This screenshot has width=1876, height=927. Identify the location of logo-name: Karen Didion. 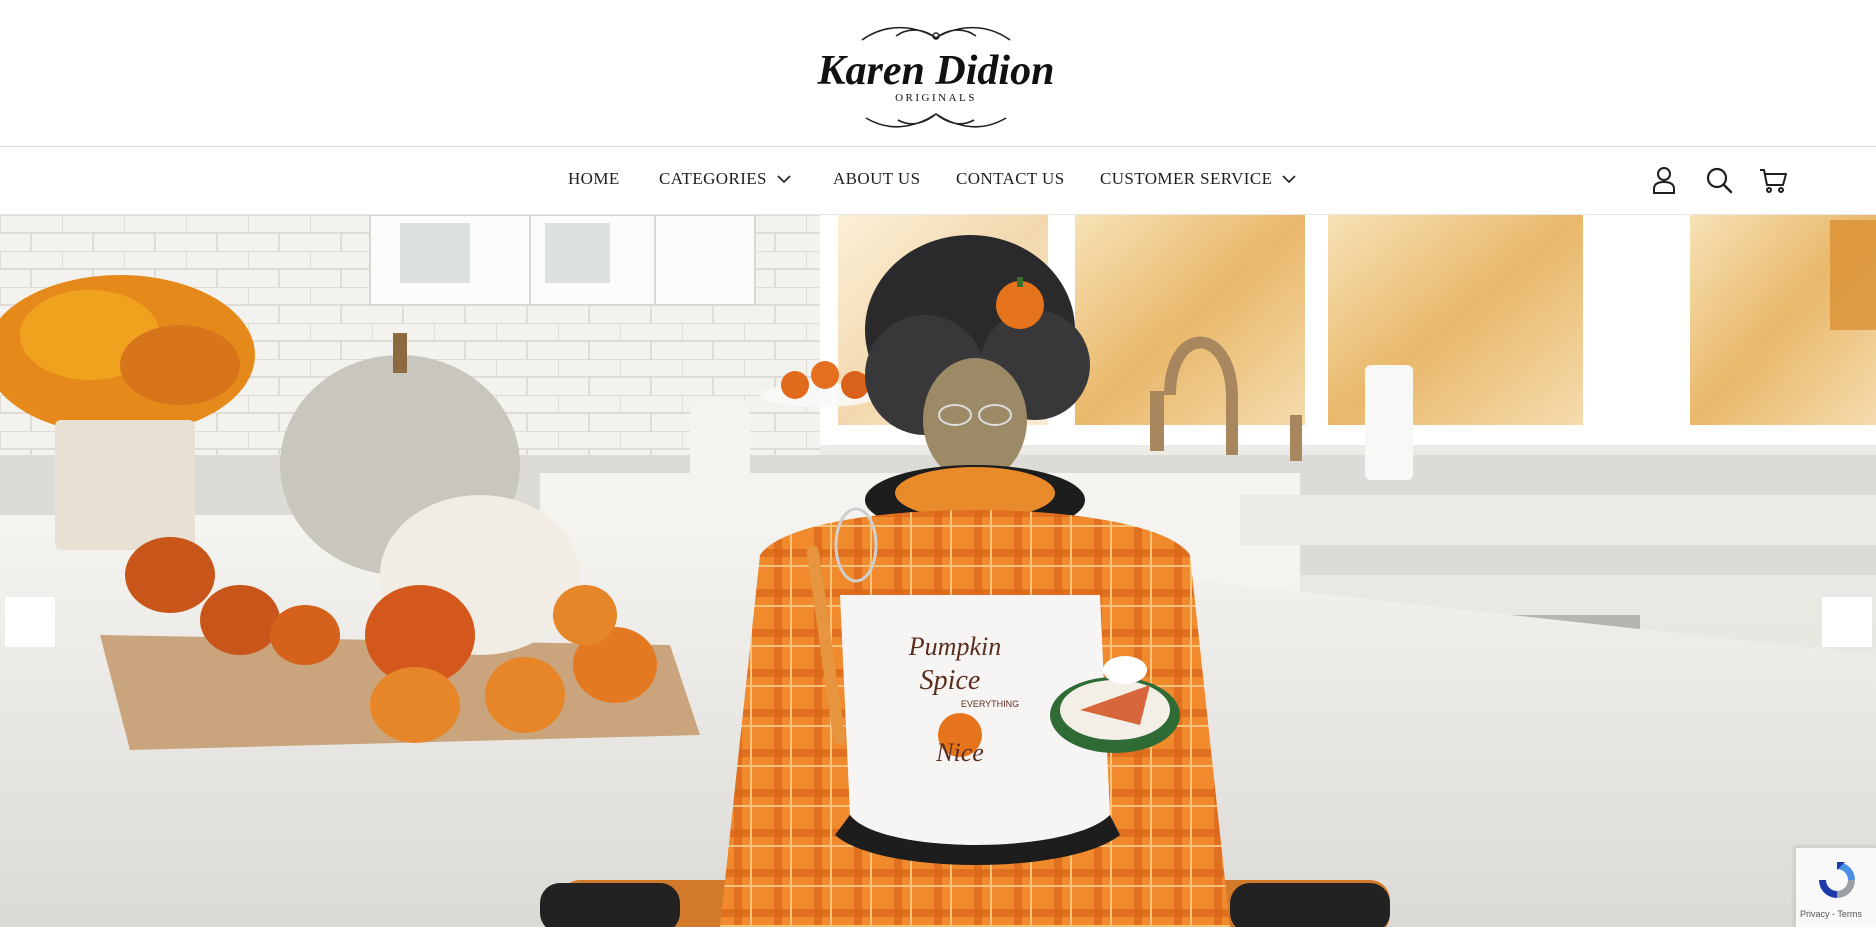
(936, 71).